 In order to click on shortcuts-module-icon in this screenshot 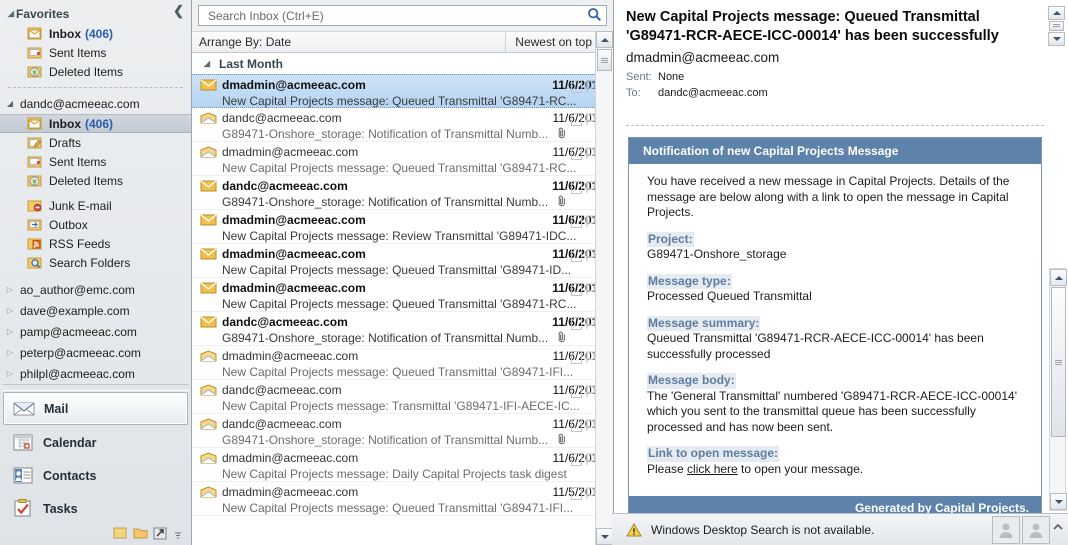, I will do `click(160, 535)`.